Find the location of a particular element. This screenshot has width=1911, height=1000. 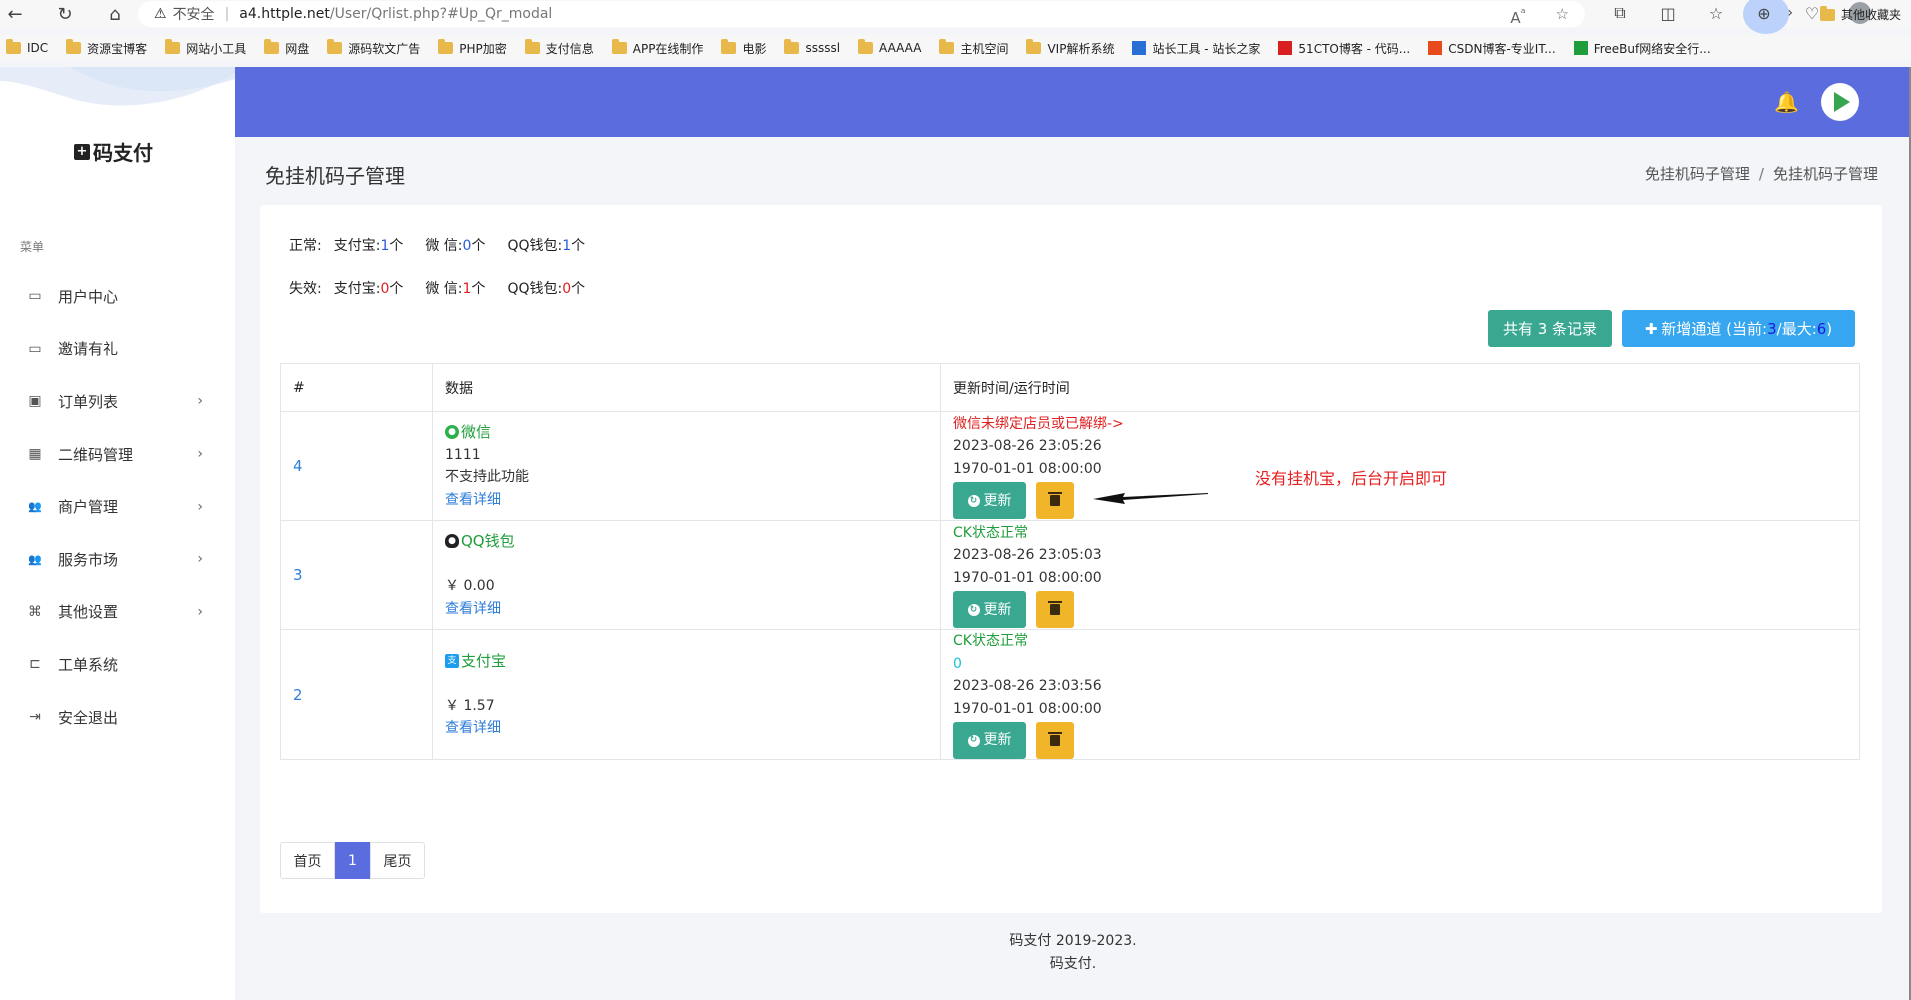

stats-invalid: 失效: 支付宝:0个 微 信:1个 QQ钱包:0个 is located at coordinates (437, 289).